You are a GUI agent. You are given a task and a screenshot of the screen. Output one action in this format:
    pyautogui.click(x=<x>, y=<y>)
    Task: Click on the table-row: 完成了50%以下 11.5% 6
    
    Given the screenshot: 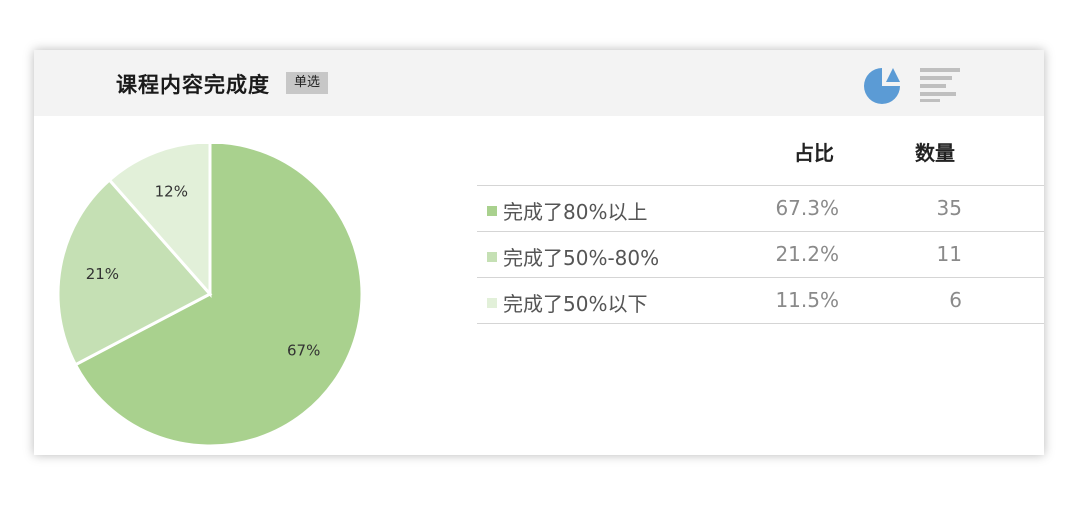 What is the action you would take?
    pyautogui.click(x=760, y=300)
    